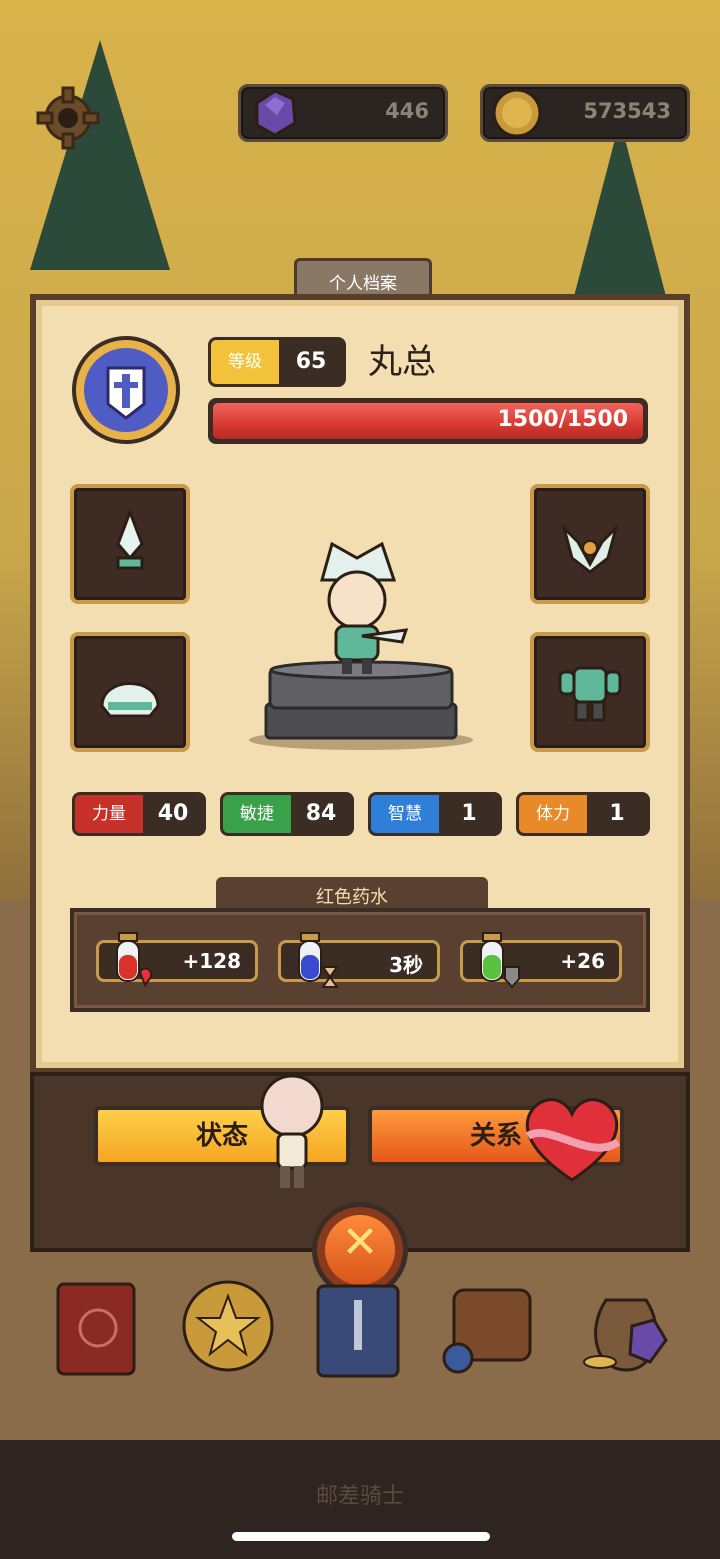  Describe the element at coordinates (363, 284) in the screenshot. I see `profile-tab-label: 个人档案` at that location.